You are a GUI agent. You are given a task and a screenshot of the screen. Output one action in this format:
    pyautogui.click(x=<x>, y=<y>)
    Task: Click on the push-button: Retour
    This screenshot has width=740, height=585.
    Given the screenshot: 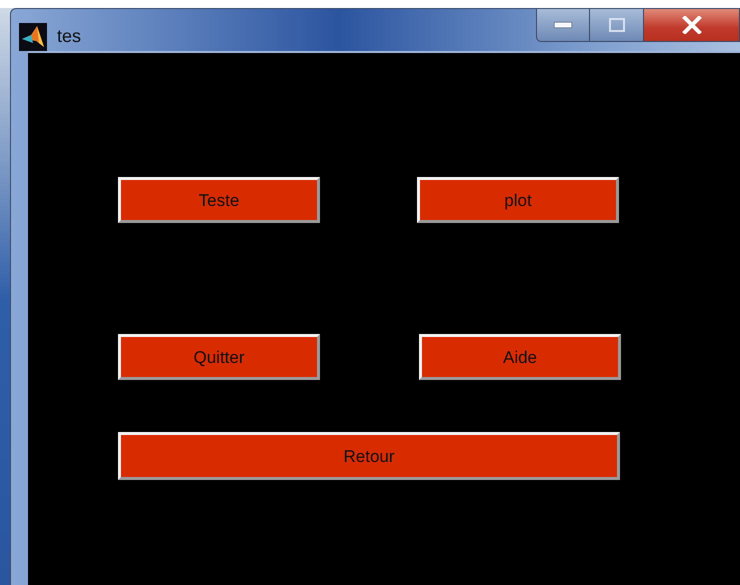 What is the action you would take?
    pyautogui.click(x=369, y=456)
    